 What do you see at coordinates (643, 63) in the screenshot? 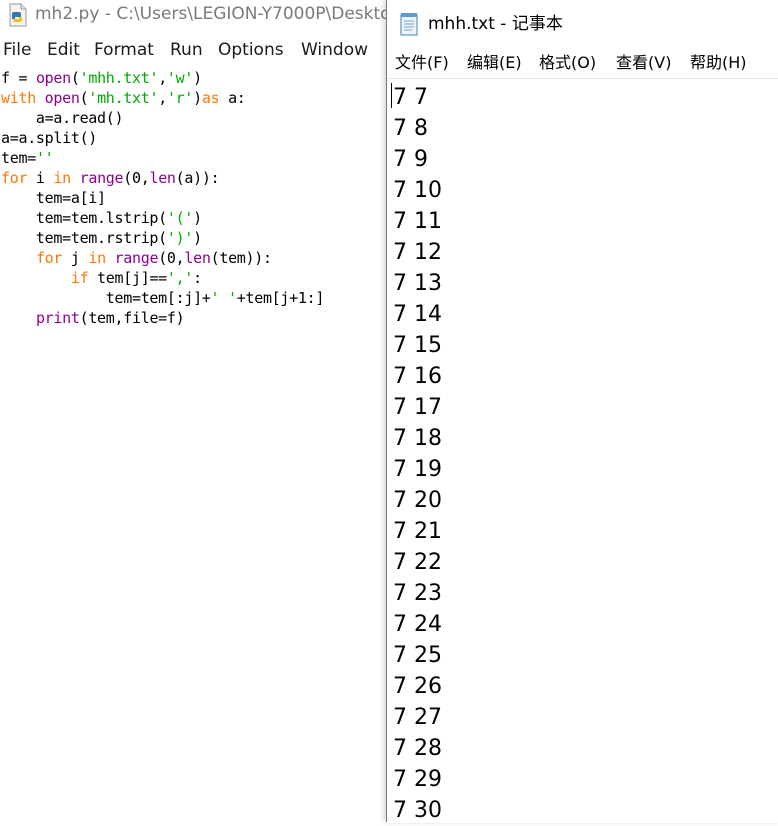
I see `notepad-menu-view: 查看(V)` at bounding box center [643, 63].